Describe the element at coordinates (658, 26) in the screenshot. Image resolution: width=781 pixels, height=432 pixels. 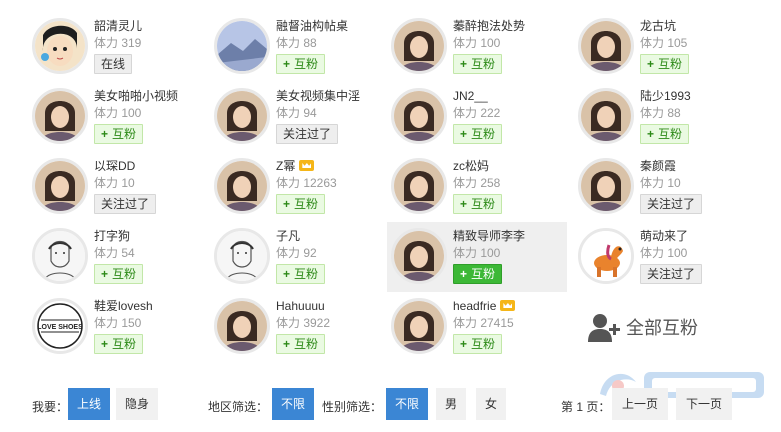
I see `user-name-text: 龙古坑` at that location.